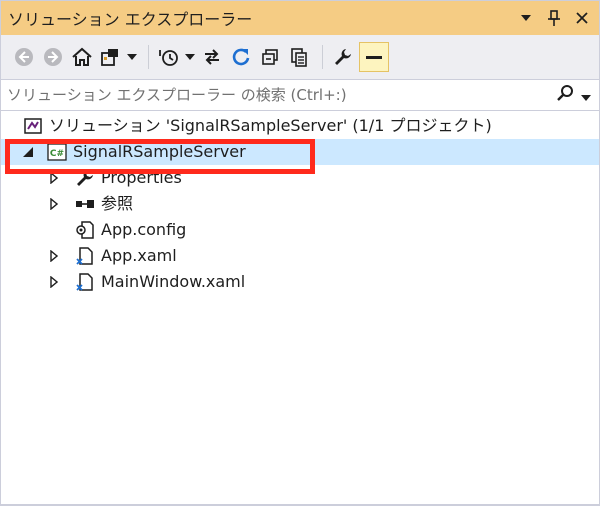 This screenshot has height=506, width=600. I want to click on switch-views-button, so click(118, 57).